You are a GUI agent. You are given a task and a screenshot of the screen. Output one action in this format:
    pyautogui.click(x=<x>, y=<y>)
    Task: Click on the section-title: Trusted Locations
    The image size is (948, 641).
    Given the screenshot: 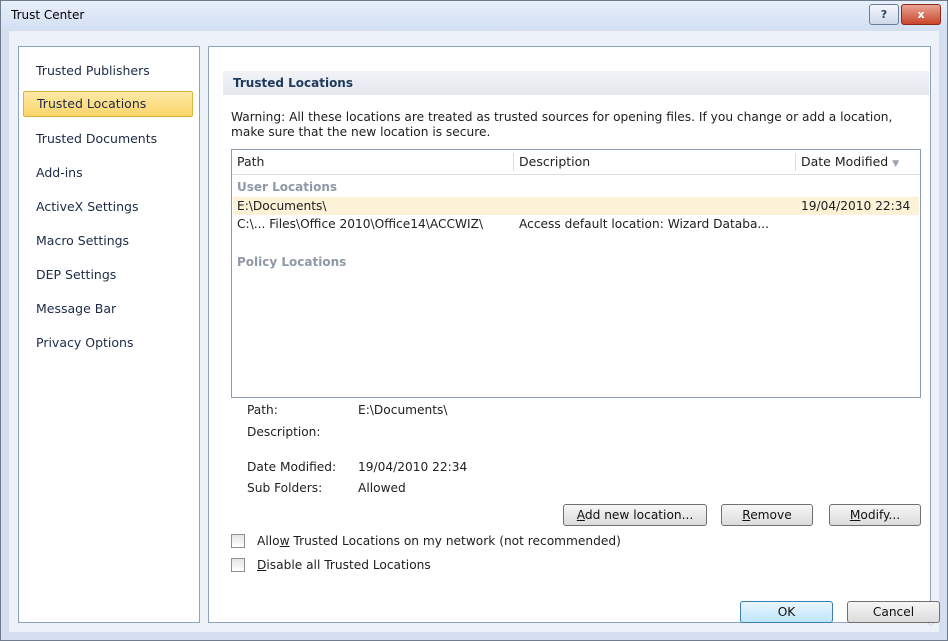 What is the action you would take?
    pyautogui.click(x=293, y=83)
    